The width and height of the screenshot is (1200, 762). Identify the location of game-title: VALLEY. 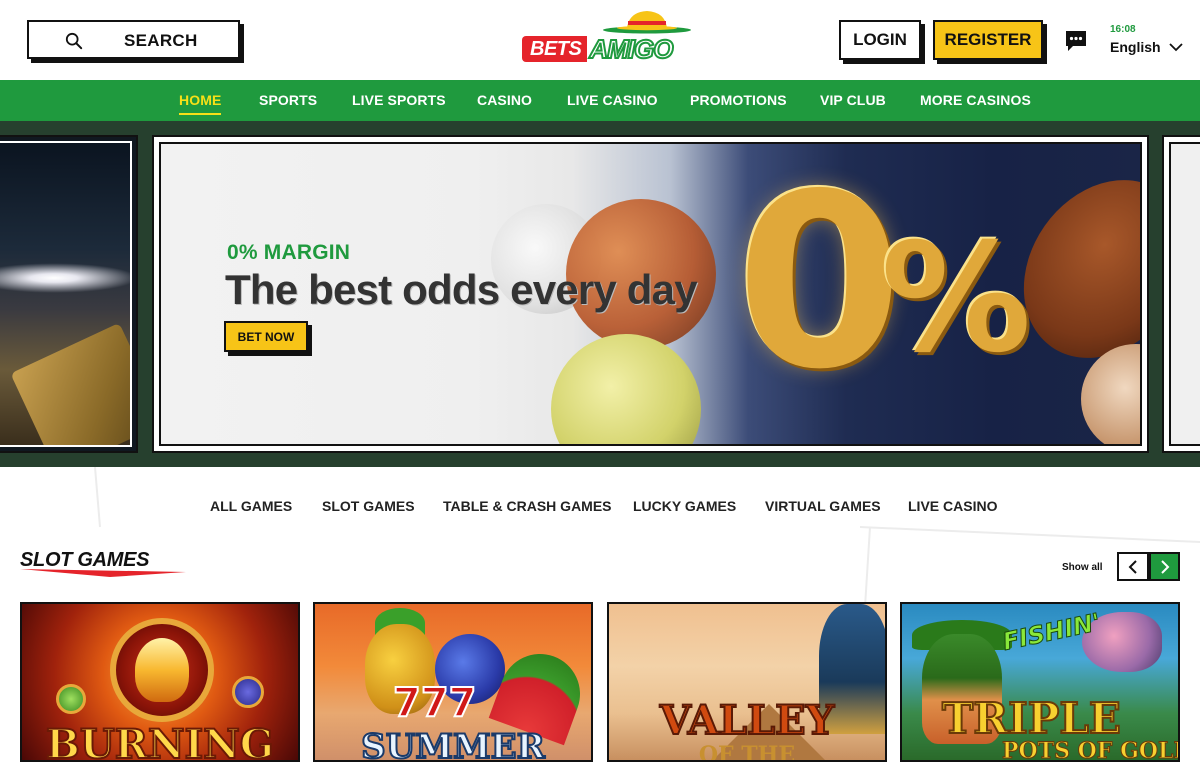
(747, 721).